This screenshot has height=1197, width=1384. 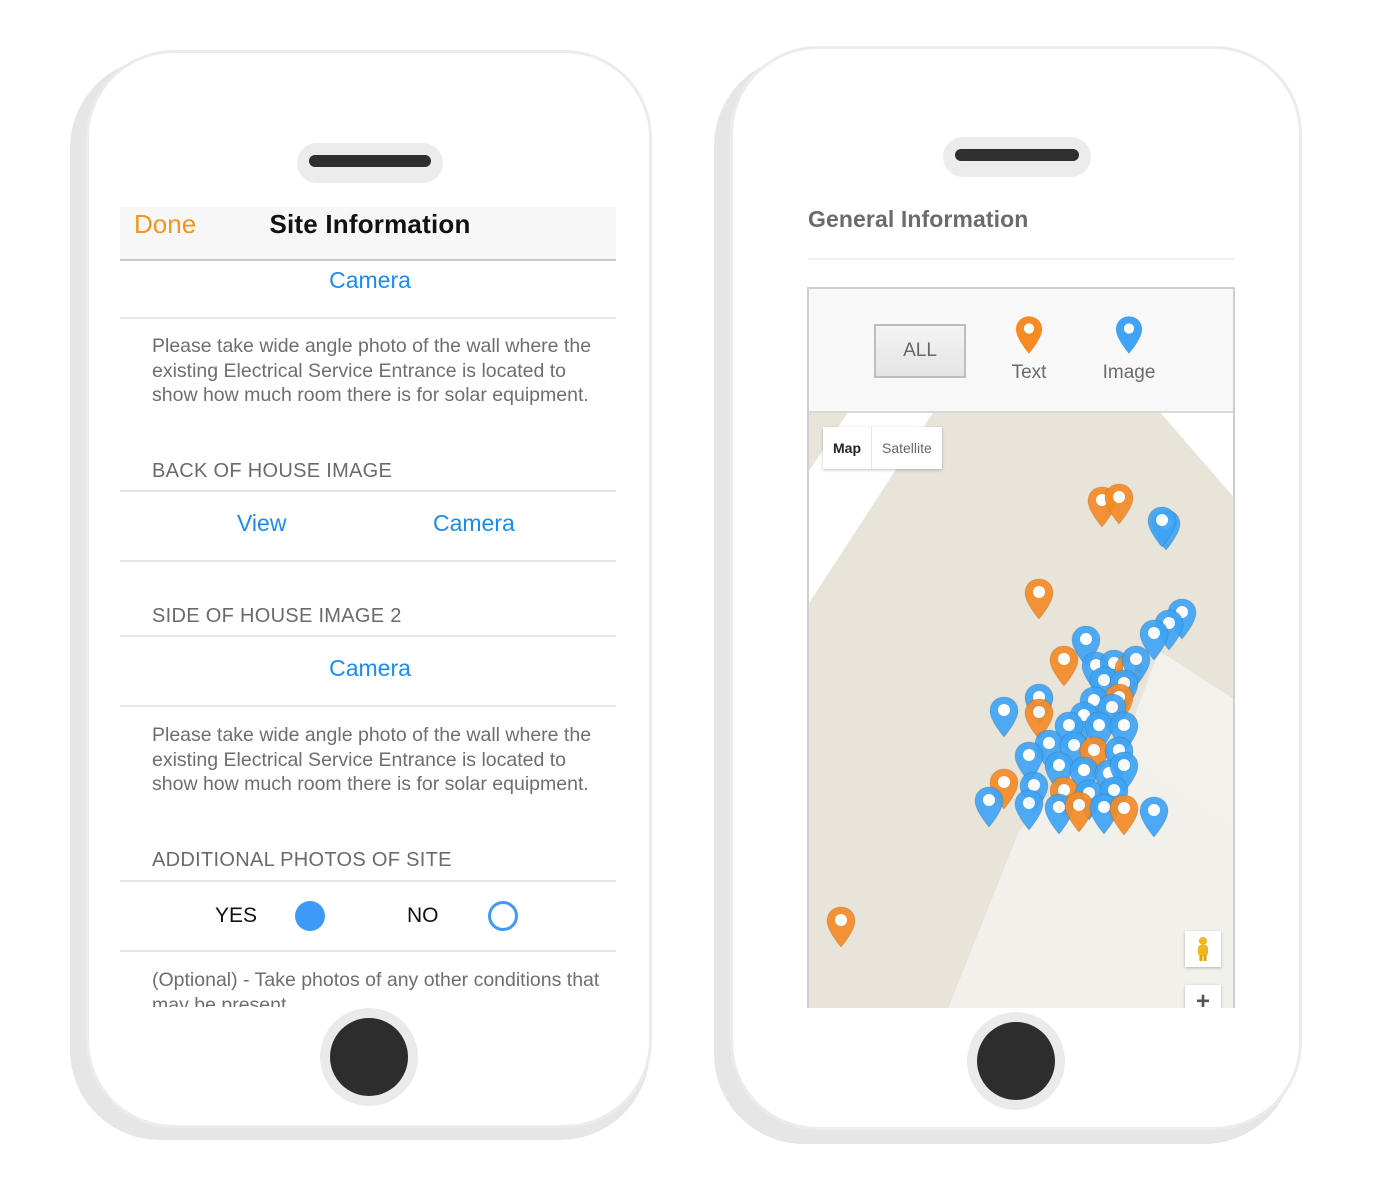 What do you see at coordinates (918, 219) in the screenshot?
I see `section-title: General Information` at bounding box center [918, 219].